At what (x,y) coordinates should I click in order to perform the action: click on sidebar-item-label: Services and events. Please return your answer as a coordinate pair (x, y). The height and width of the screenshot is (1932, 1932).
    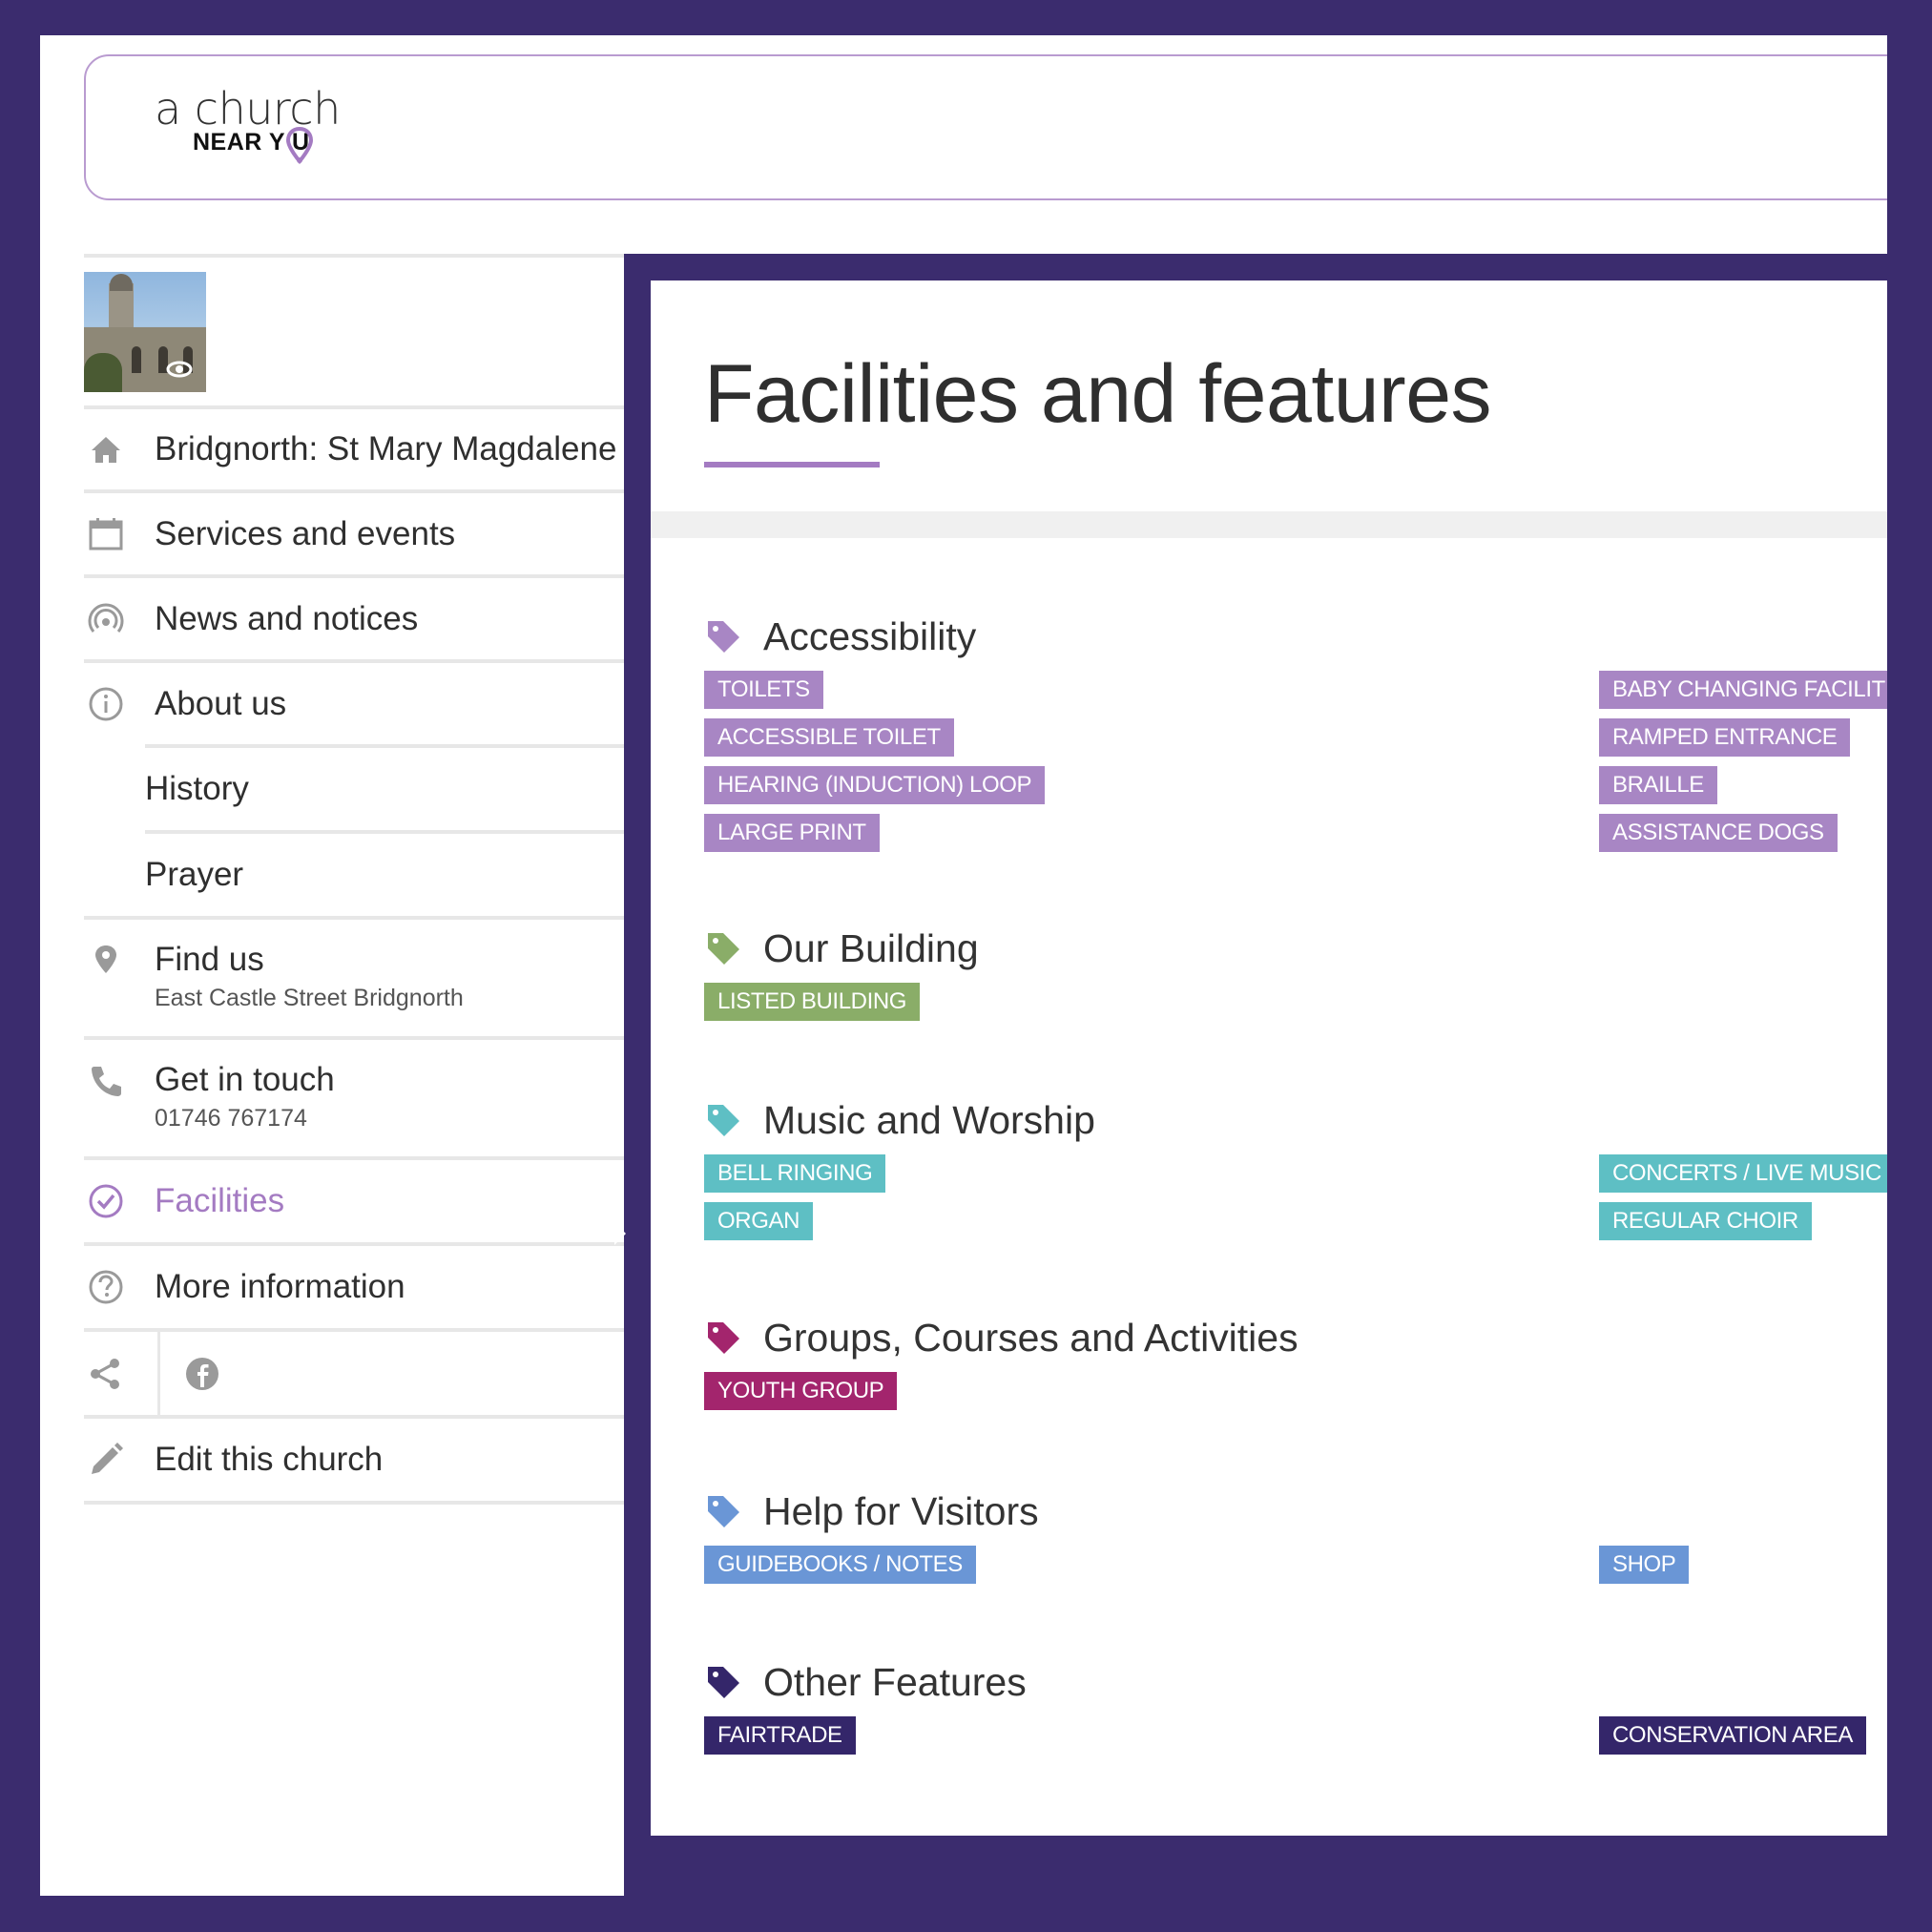
    Looking at the image, I should click on (305, 533).